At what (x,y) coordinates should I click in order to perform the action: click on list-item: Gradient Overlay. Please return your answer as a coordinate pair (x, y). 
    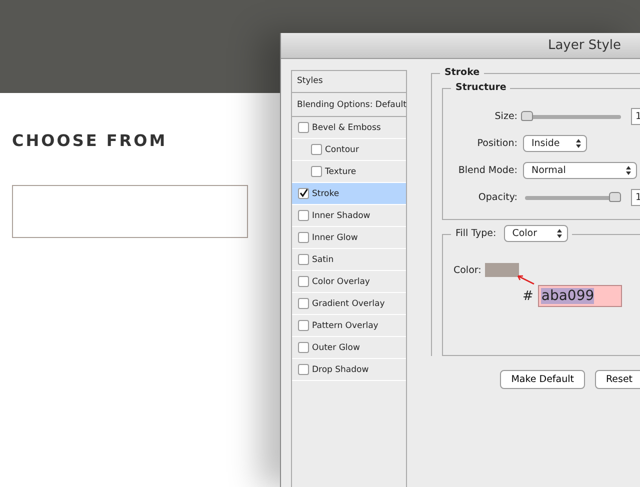
    Looking at the image, I should click on (349, 304).